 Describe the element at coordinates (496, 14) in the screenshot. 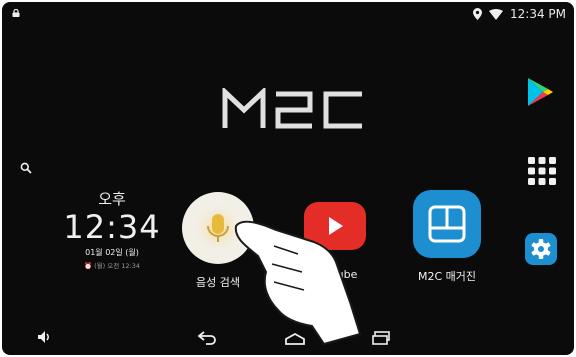

I see `wifi-icon` at that location.